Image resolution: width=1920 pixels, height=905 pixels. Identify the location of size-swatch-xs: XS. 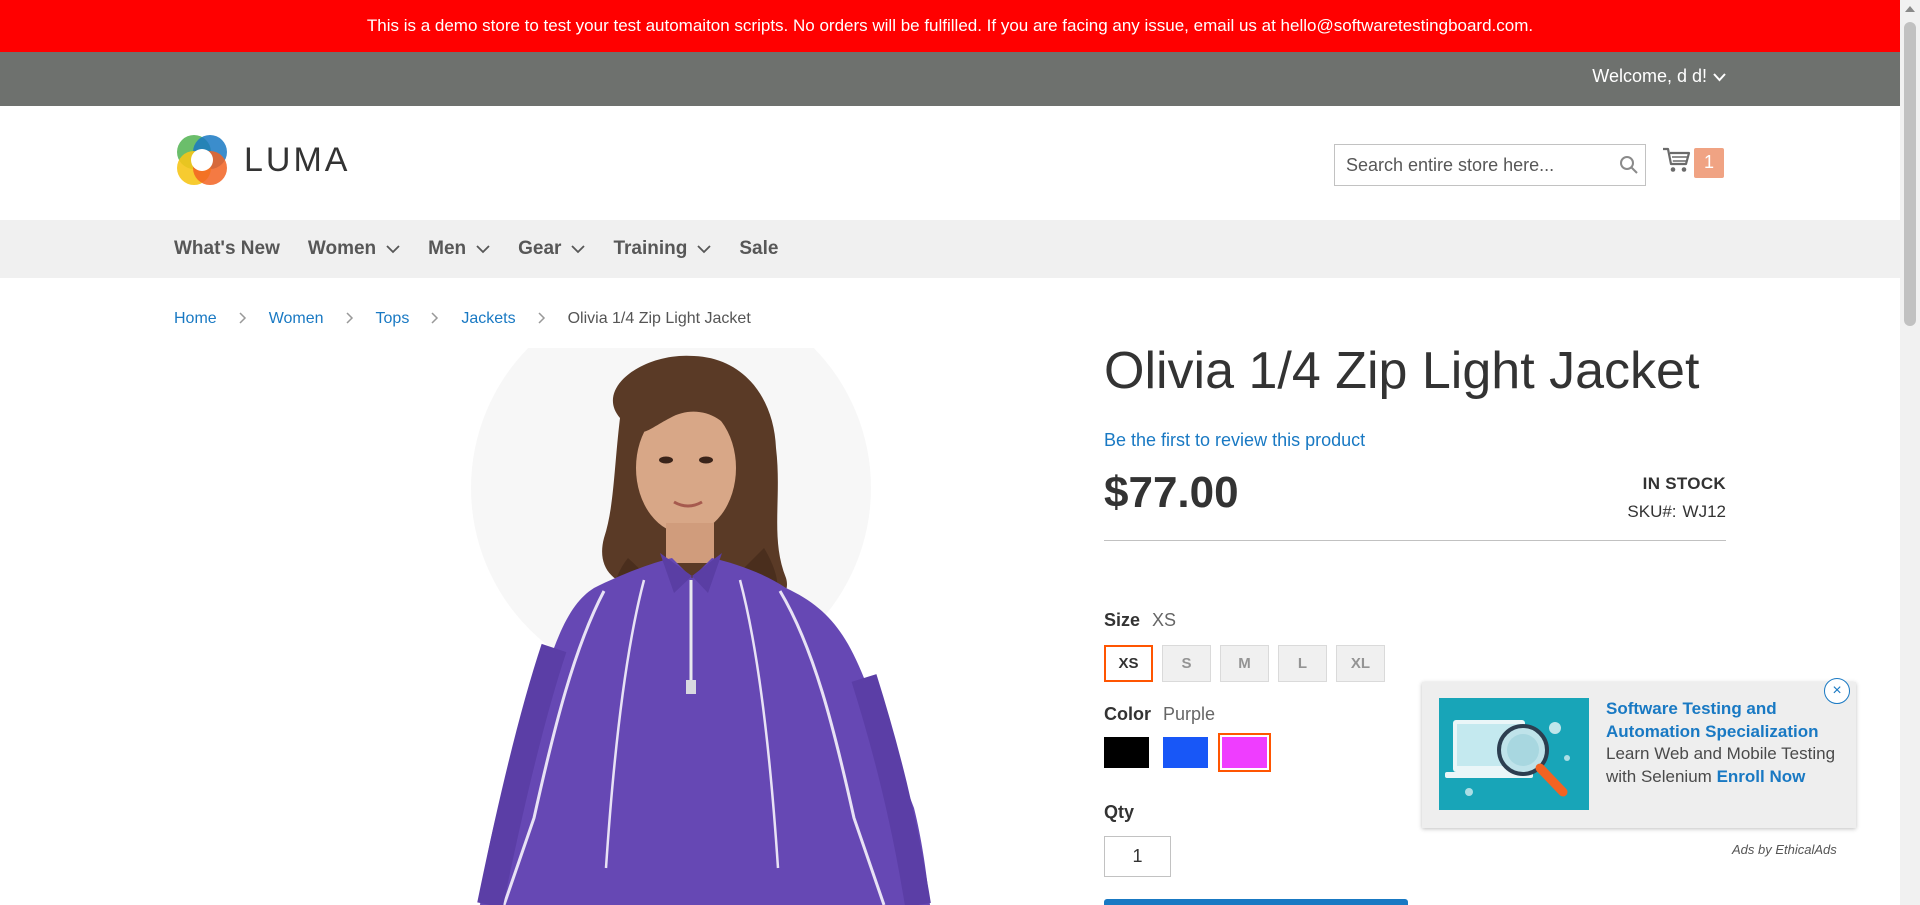
(1128, 663).